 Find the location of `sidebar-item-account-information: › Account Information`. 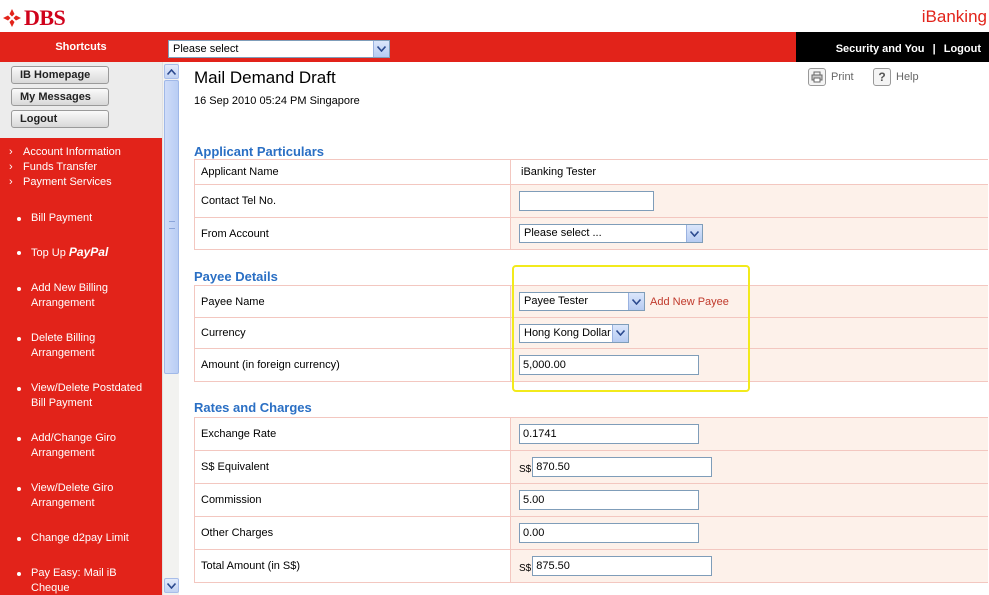

sidebar-item-account-information: › Account Information is located at coordinates (65, 152).